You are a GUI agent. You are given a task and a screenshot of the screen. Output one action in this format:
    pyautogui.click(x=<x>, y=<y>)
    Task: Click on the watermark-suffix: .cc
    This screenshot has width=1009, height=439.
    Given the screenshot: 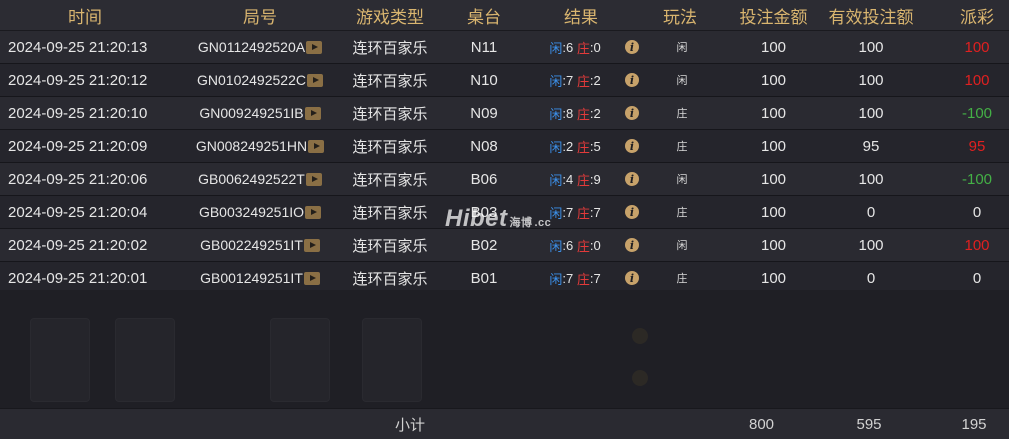 What is the action you would take?
    pyautogui.click(x=543, y=223)
    